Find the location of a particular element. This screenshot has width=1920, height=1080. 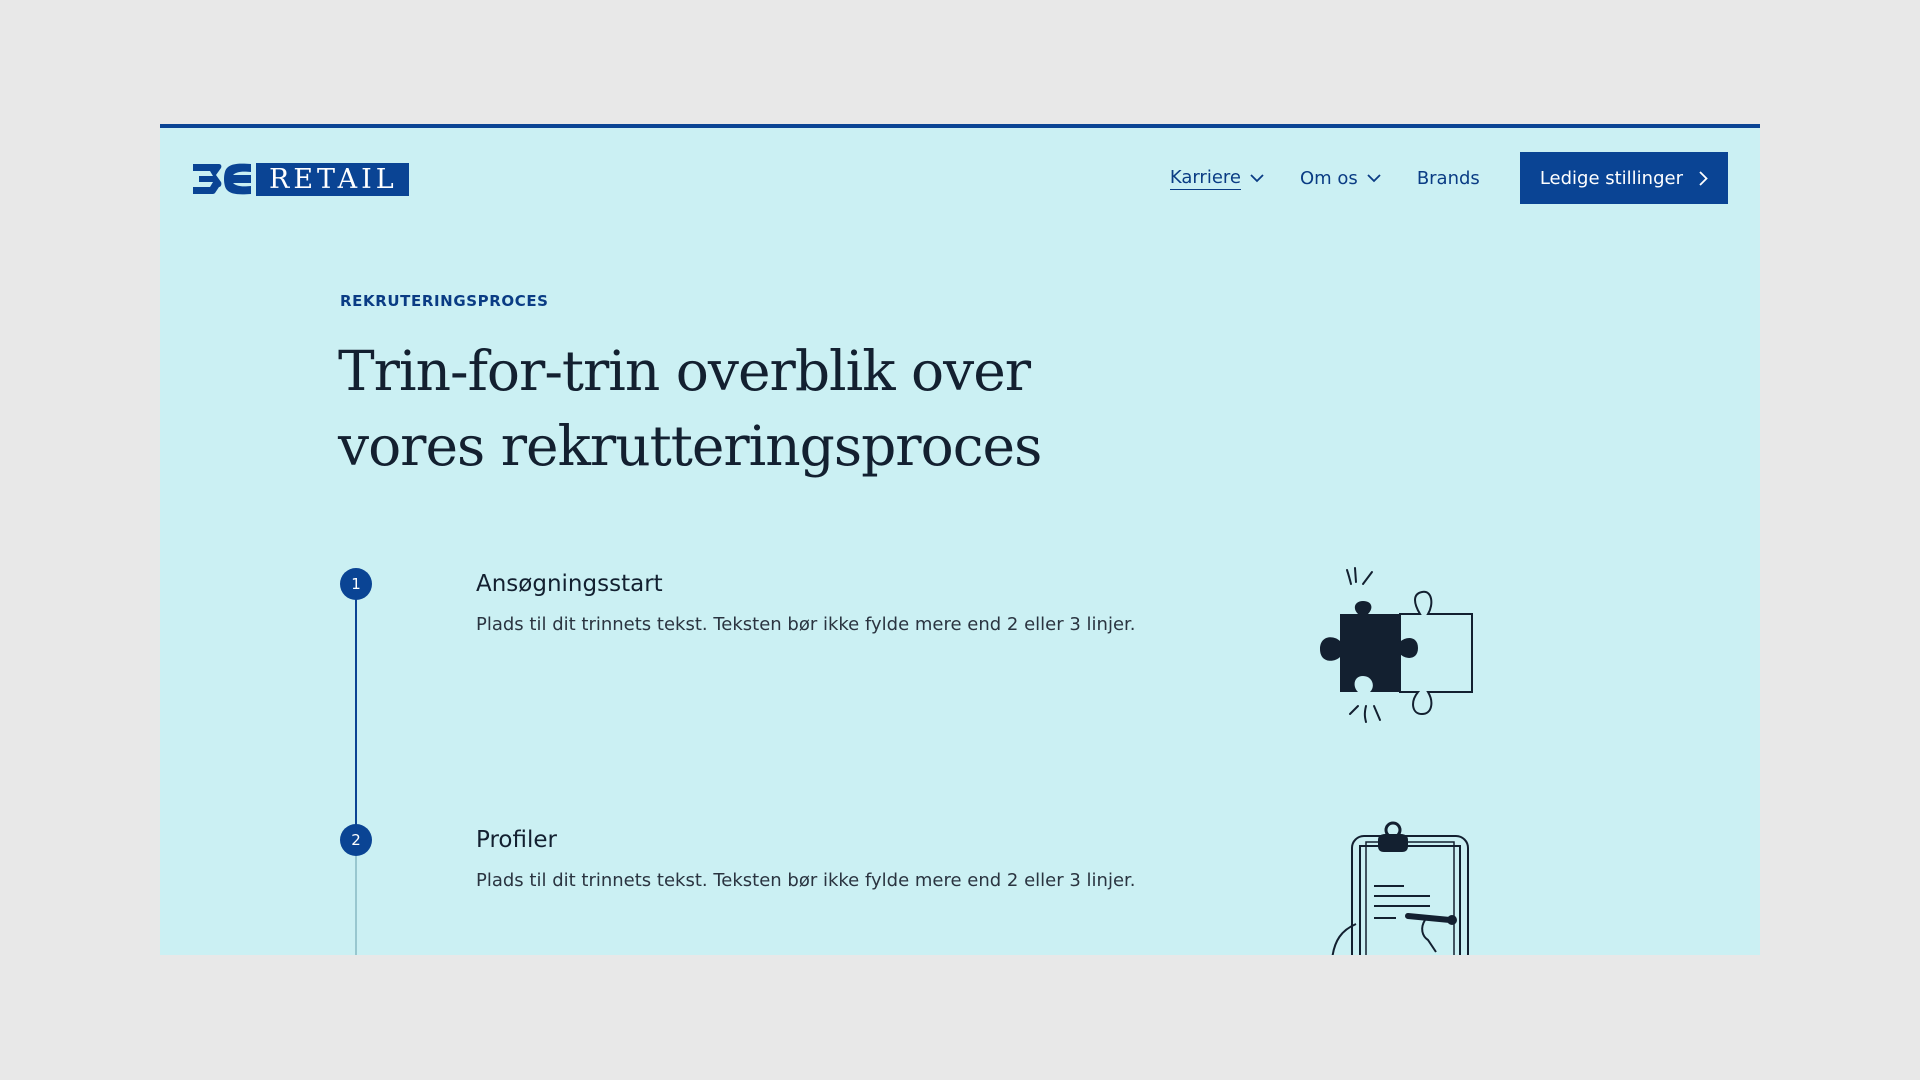

cta-label: Ledige stillinger is located at coordinates (1611, 178).